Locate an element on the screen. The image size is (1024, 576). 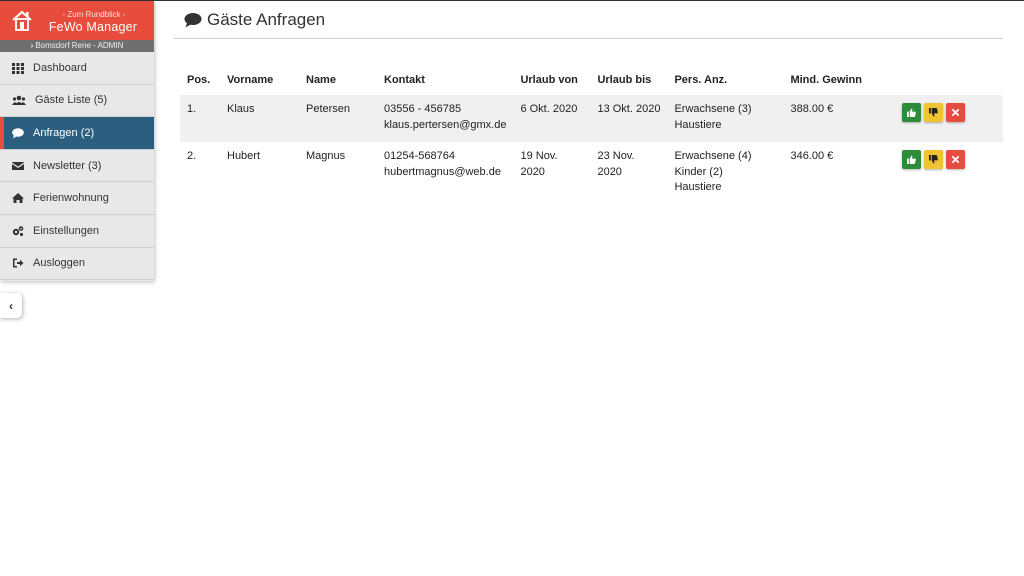
envelope-icon is located at coordinates (18, 165).